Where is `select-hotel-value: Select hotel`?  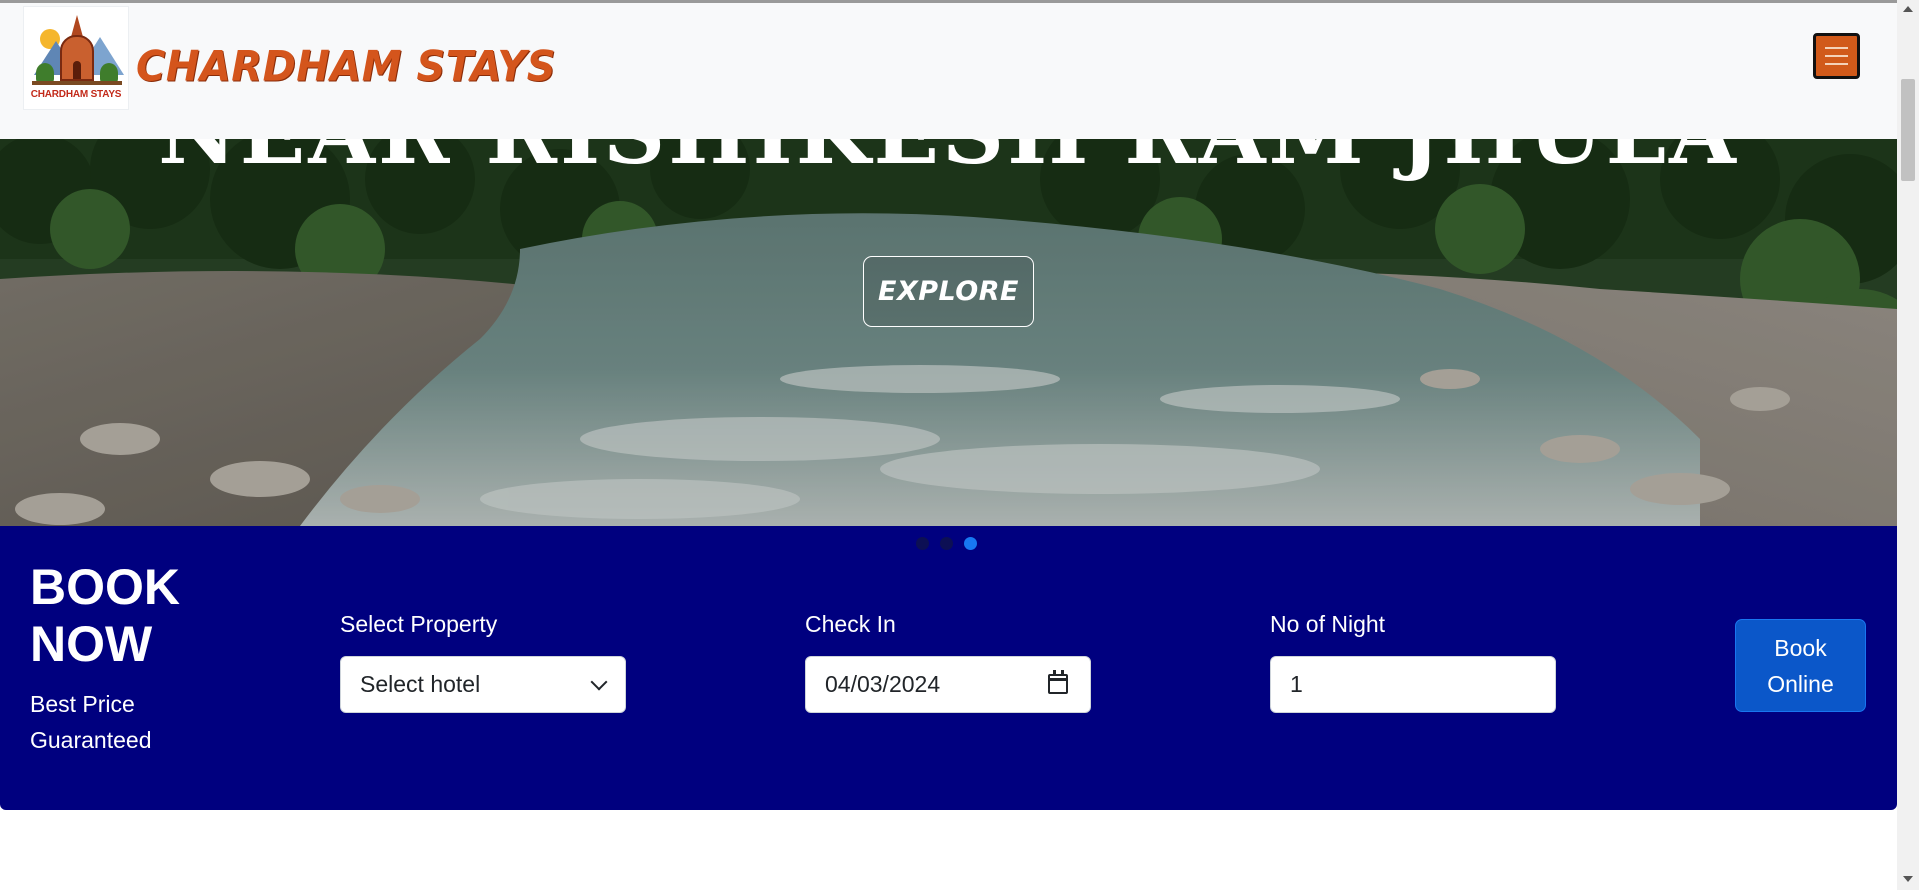 select-hotel-value: Select hotel is located at coordinates (420, 684).